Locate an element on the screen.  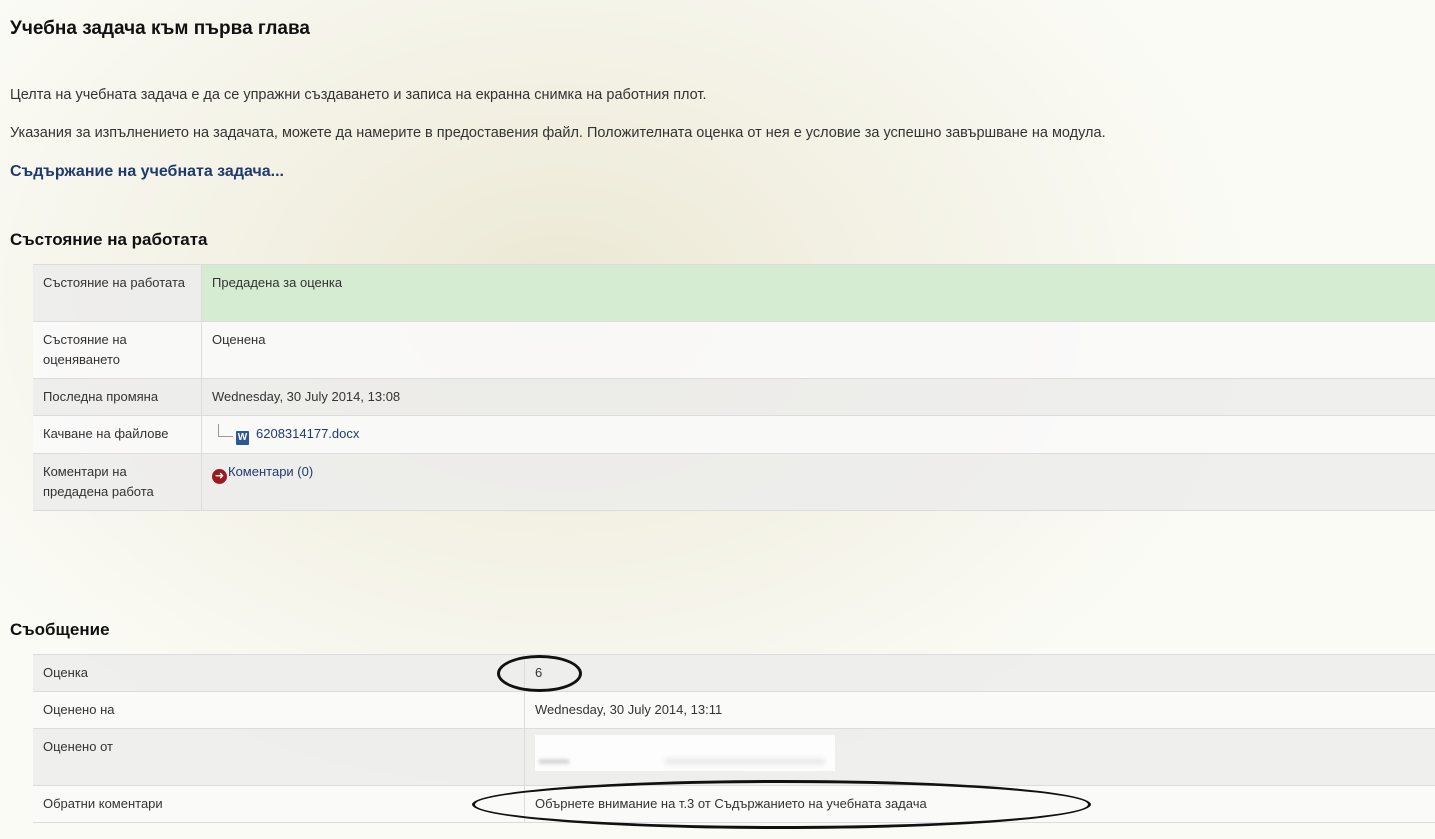
graded-on-value: Wednesday, 30 July 2014, 13:11 is located at coordinates (979, 710).